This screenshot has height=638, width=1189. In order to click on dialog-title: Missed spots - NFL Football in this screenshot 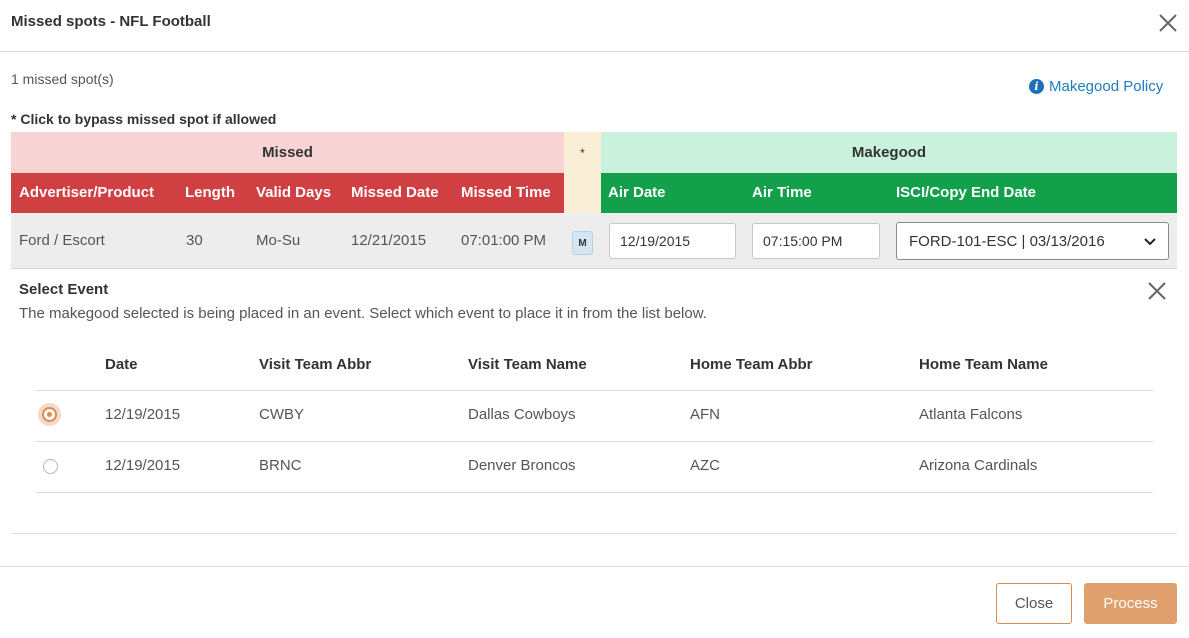, I will do `click(111, 21)`.